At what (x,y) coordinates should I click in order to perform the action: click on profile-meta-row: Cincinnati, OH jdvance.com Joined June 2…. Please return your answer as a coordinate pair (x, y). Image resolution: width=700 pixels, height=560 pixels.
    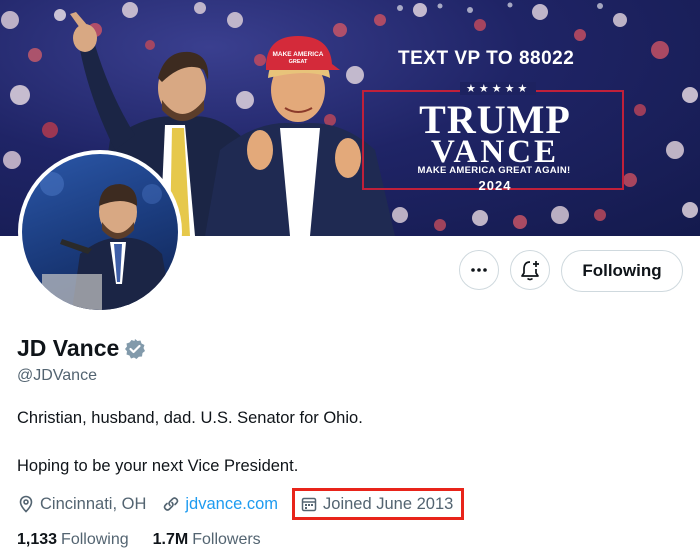
    Looking at the image, I should click on (241, 504).